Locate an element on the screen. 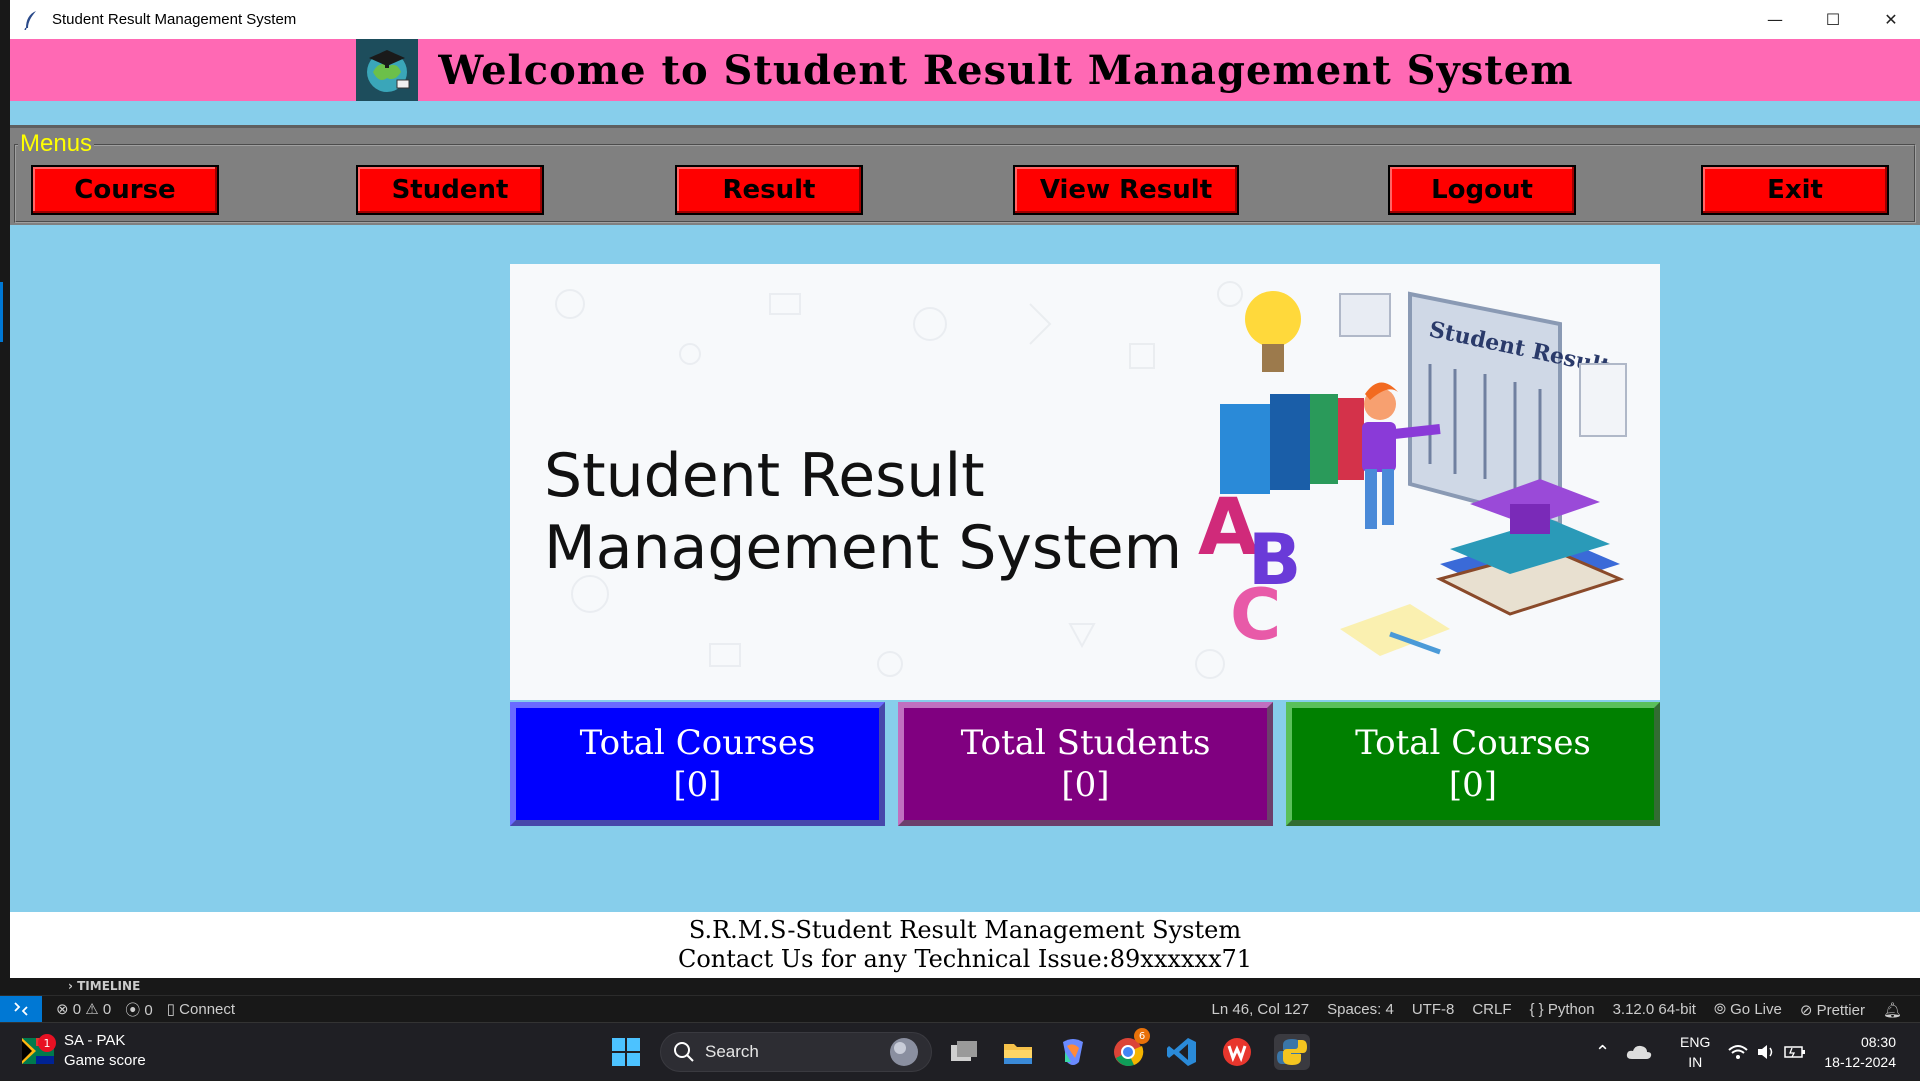 The width and height of the screenshot is (1920, 1081). taskbar-search: Search is located at coordinates (796, 1052).